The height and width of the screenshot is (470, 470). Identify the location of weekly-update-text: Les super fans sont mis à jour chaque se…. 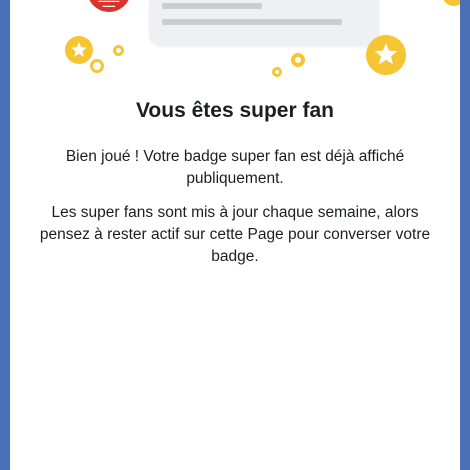
(235, 234).